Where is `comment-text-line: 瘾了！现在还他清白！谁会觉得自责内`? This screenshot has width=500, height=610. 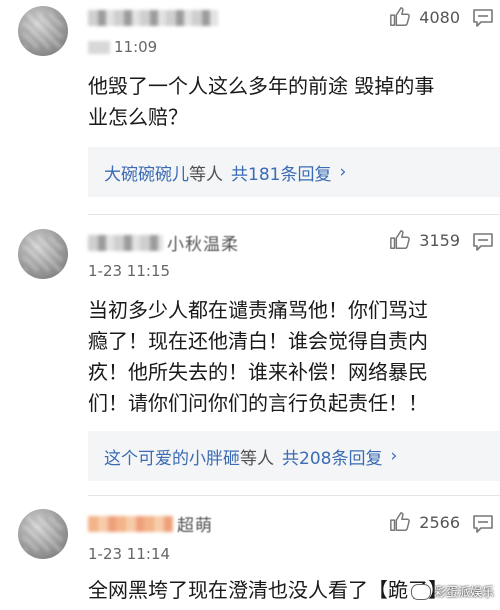 comment-text-line: 瘾了！现在还他清白！谁会觉得自责内 is located at coordinates (258, 341).